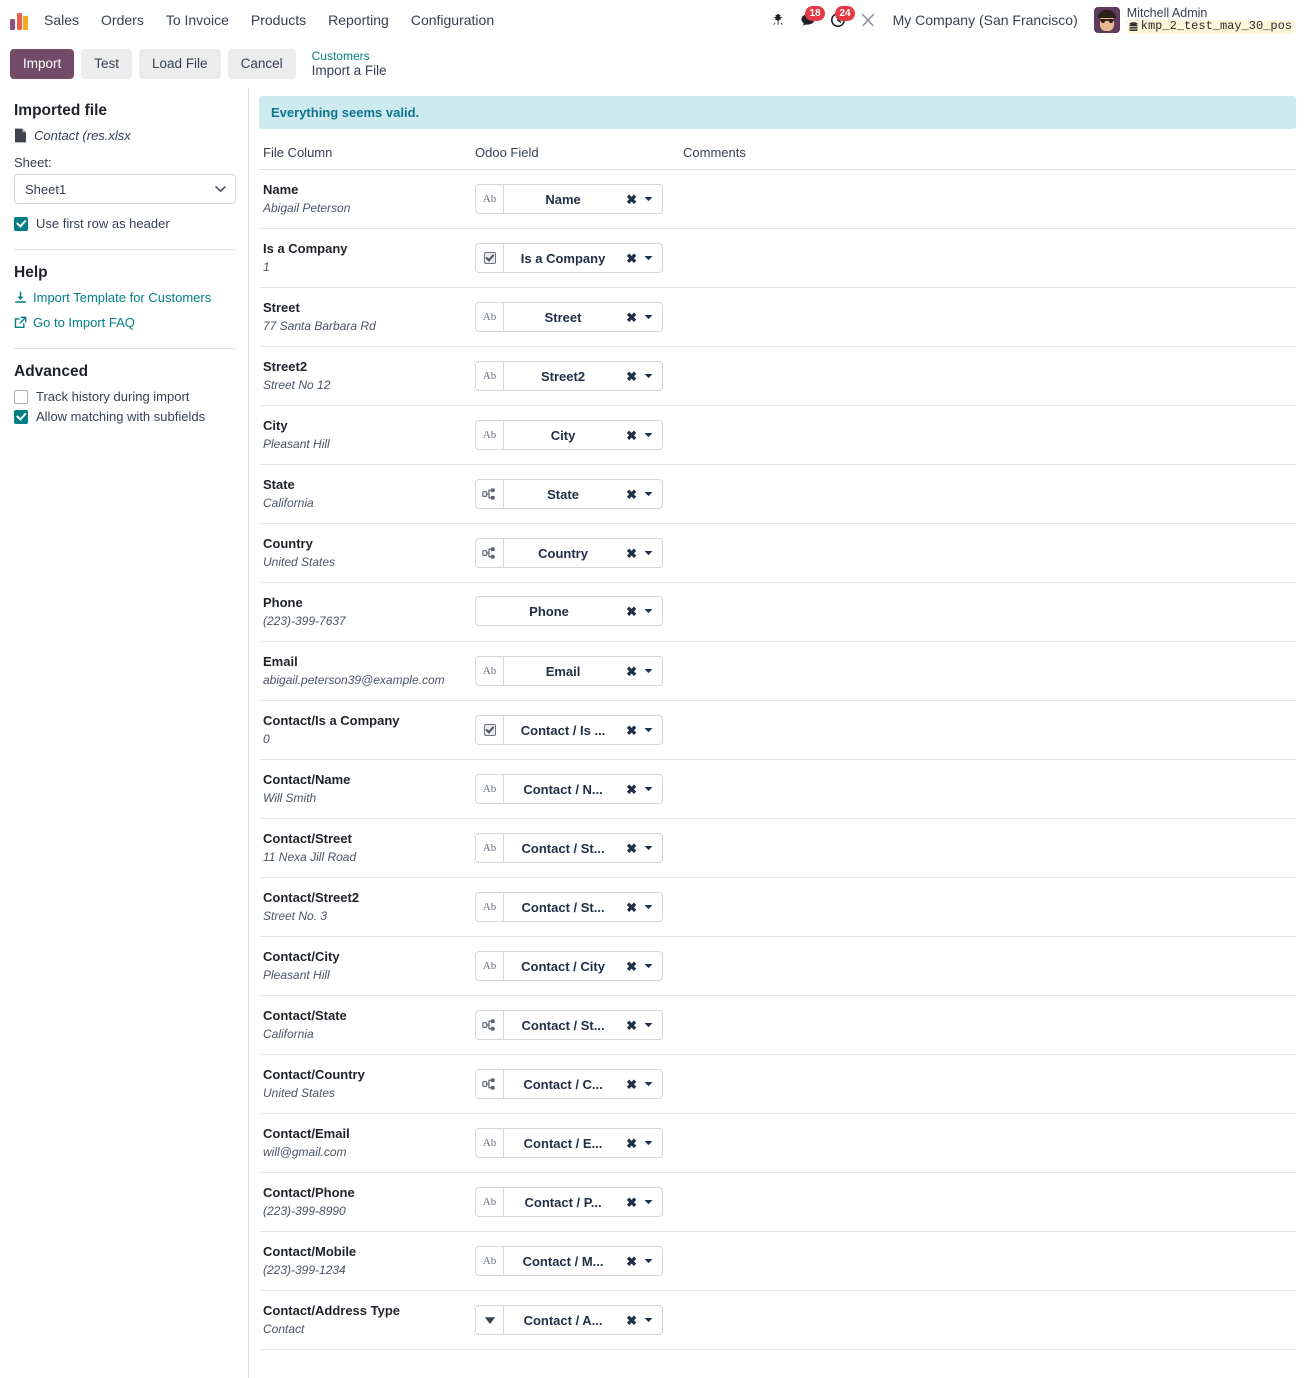 The image size is (1306, 1378). Describe the element at coordinates (42, 64) in the screenshot. I see `import-button: Import` at that location.